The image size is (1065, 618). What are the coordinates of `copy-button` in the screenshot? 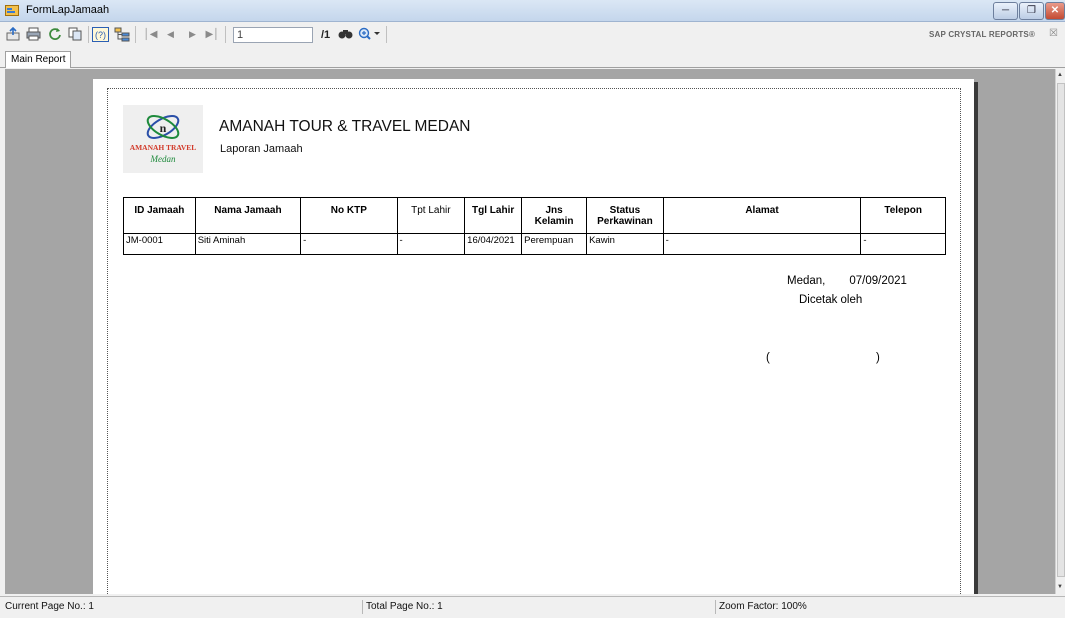 It's located at (75, 34).